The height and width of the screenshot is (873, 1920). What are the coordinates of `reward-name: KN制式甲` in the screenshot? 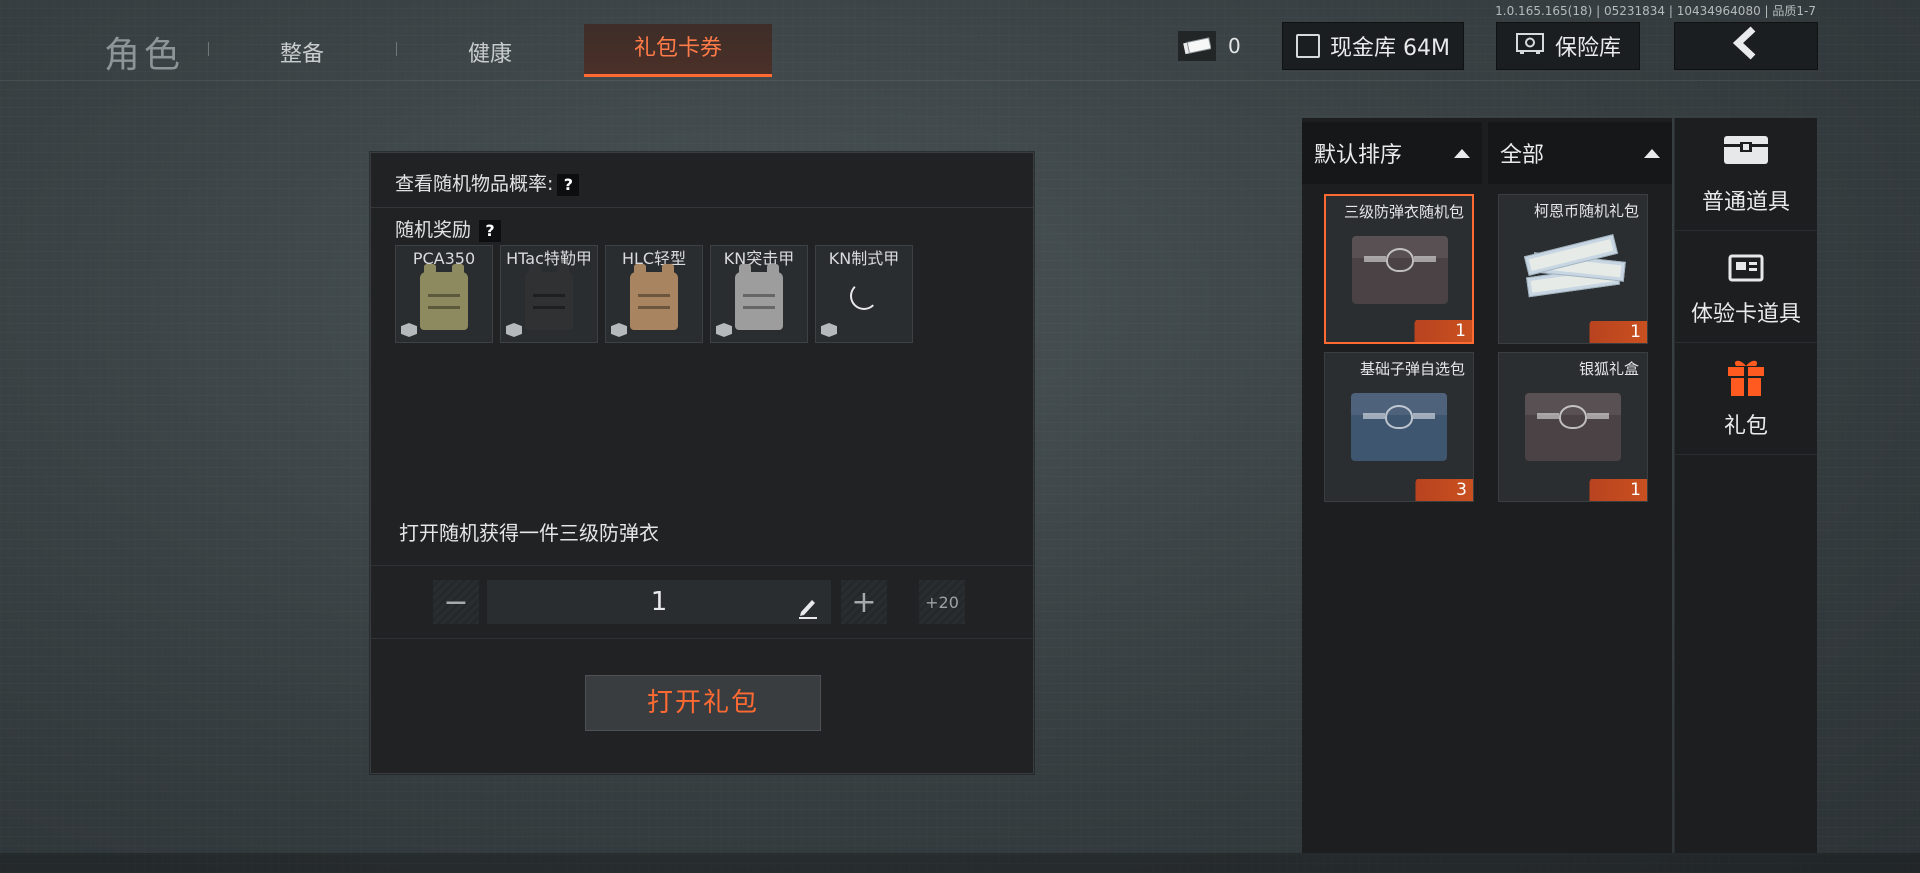 It's located at (864, 258).